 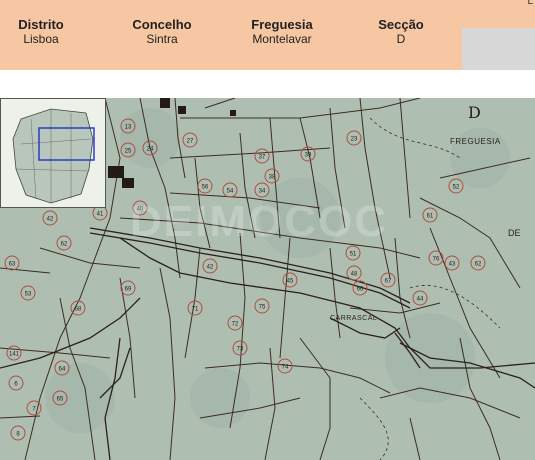 I want to click on field-value: Lisboa, so click(x=41, y=39).